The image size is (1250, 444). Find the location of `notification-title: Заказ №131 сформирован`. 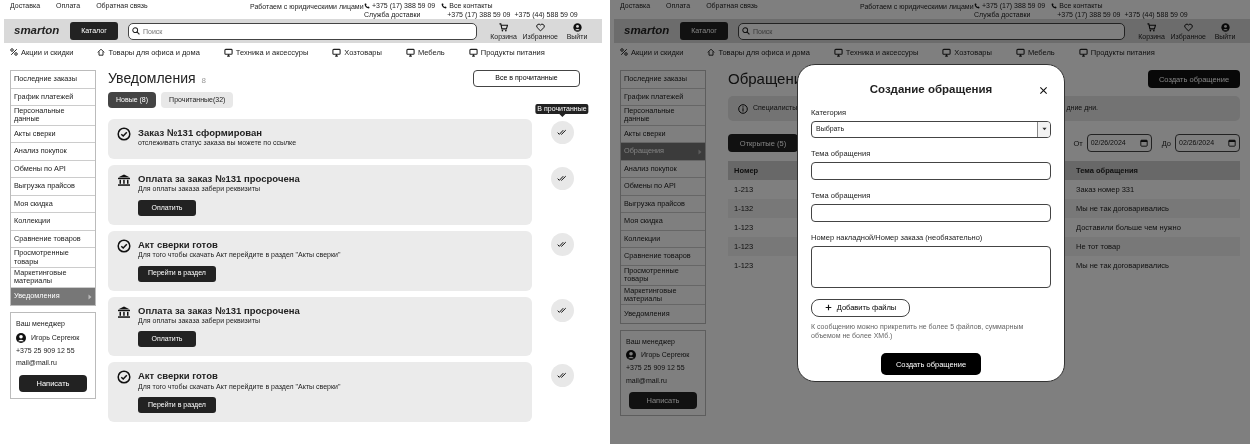

notification-title: Заказ №131 сформирован is located at coordinates (200, 133).